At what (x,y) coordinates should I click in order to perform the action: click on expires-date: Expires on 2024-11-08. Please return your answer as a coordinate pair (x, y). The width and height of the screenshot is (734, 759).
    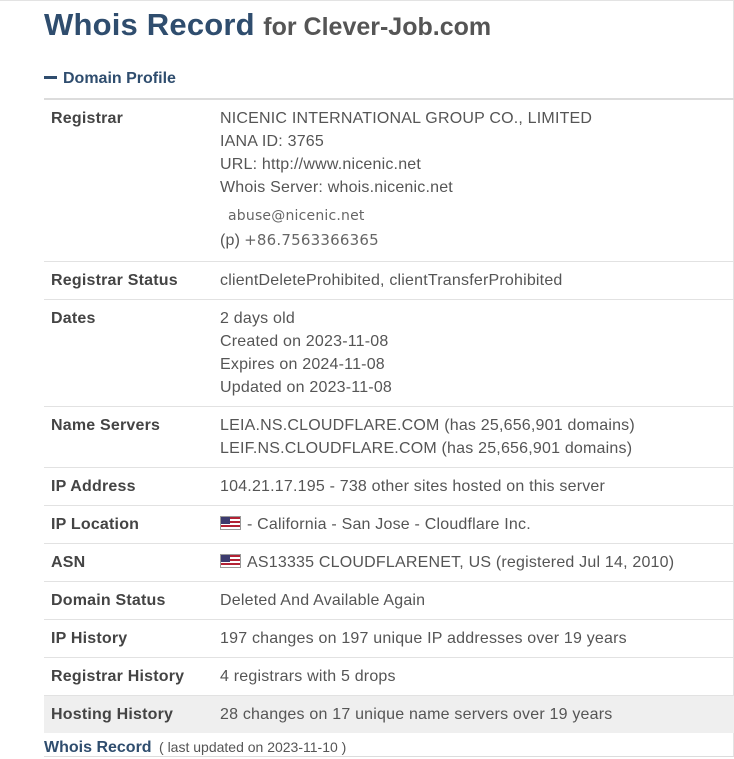
    Looking at the image, I should click on (302, 364).